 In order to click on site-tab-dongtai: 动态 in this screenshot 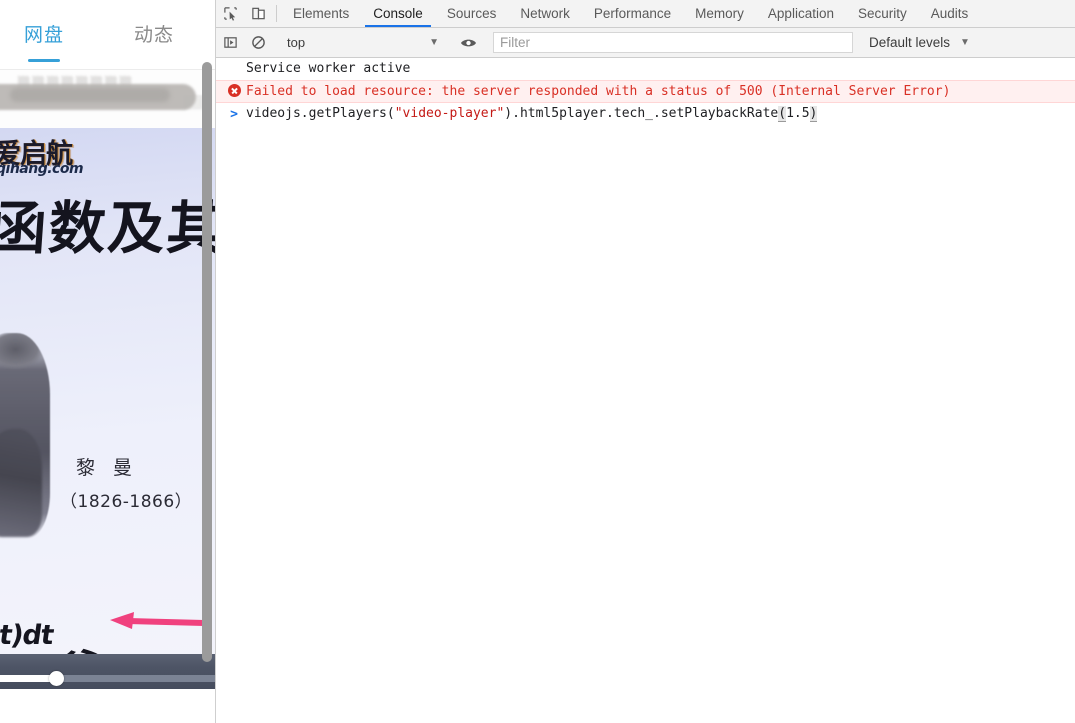, I will do `click(154, 34)`.